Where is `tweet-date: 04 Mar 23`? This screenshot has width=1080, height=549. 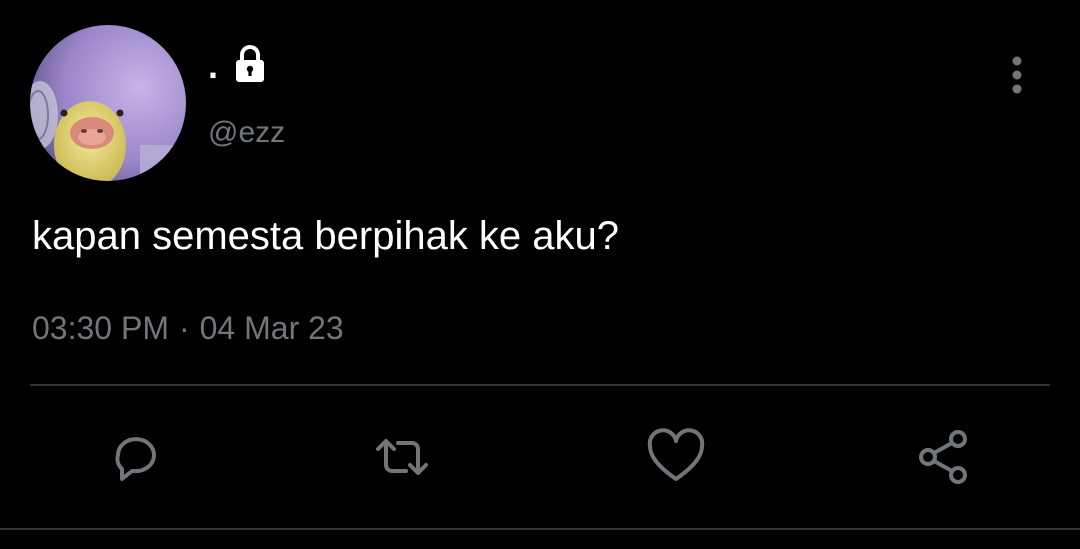
tweet-date: 04 Mar 23 is located at coordinates (271, 328).